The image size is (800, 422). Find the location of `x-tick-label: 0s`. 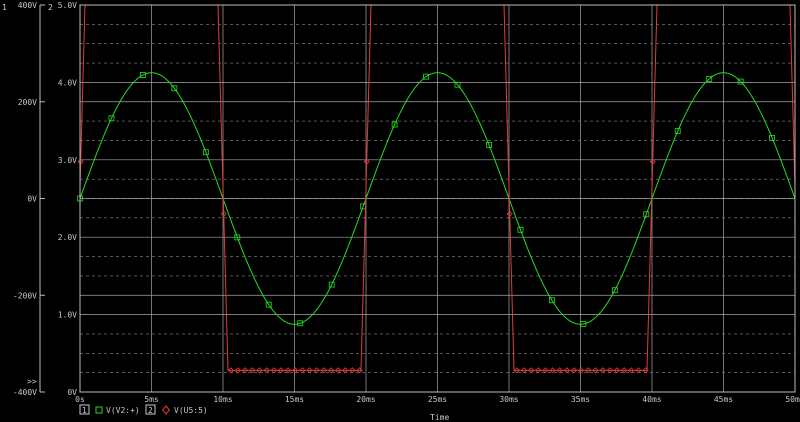

x-tick-label: 0s is located at coordinates (80, 399).